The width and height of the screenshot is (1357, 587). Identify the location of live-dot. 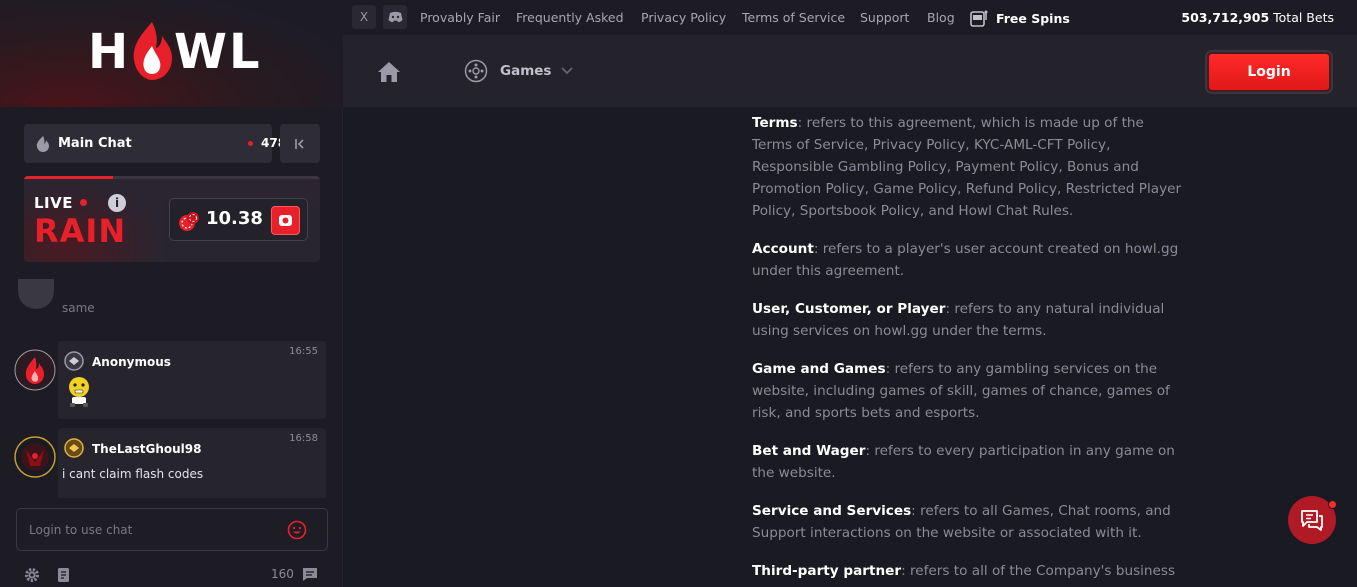
(83, 202).